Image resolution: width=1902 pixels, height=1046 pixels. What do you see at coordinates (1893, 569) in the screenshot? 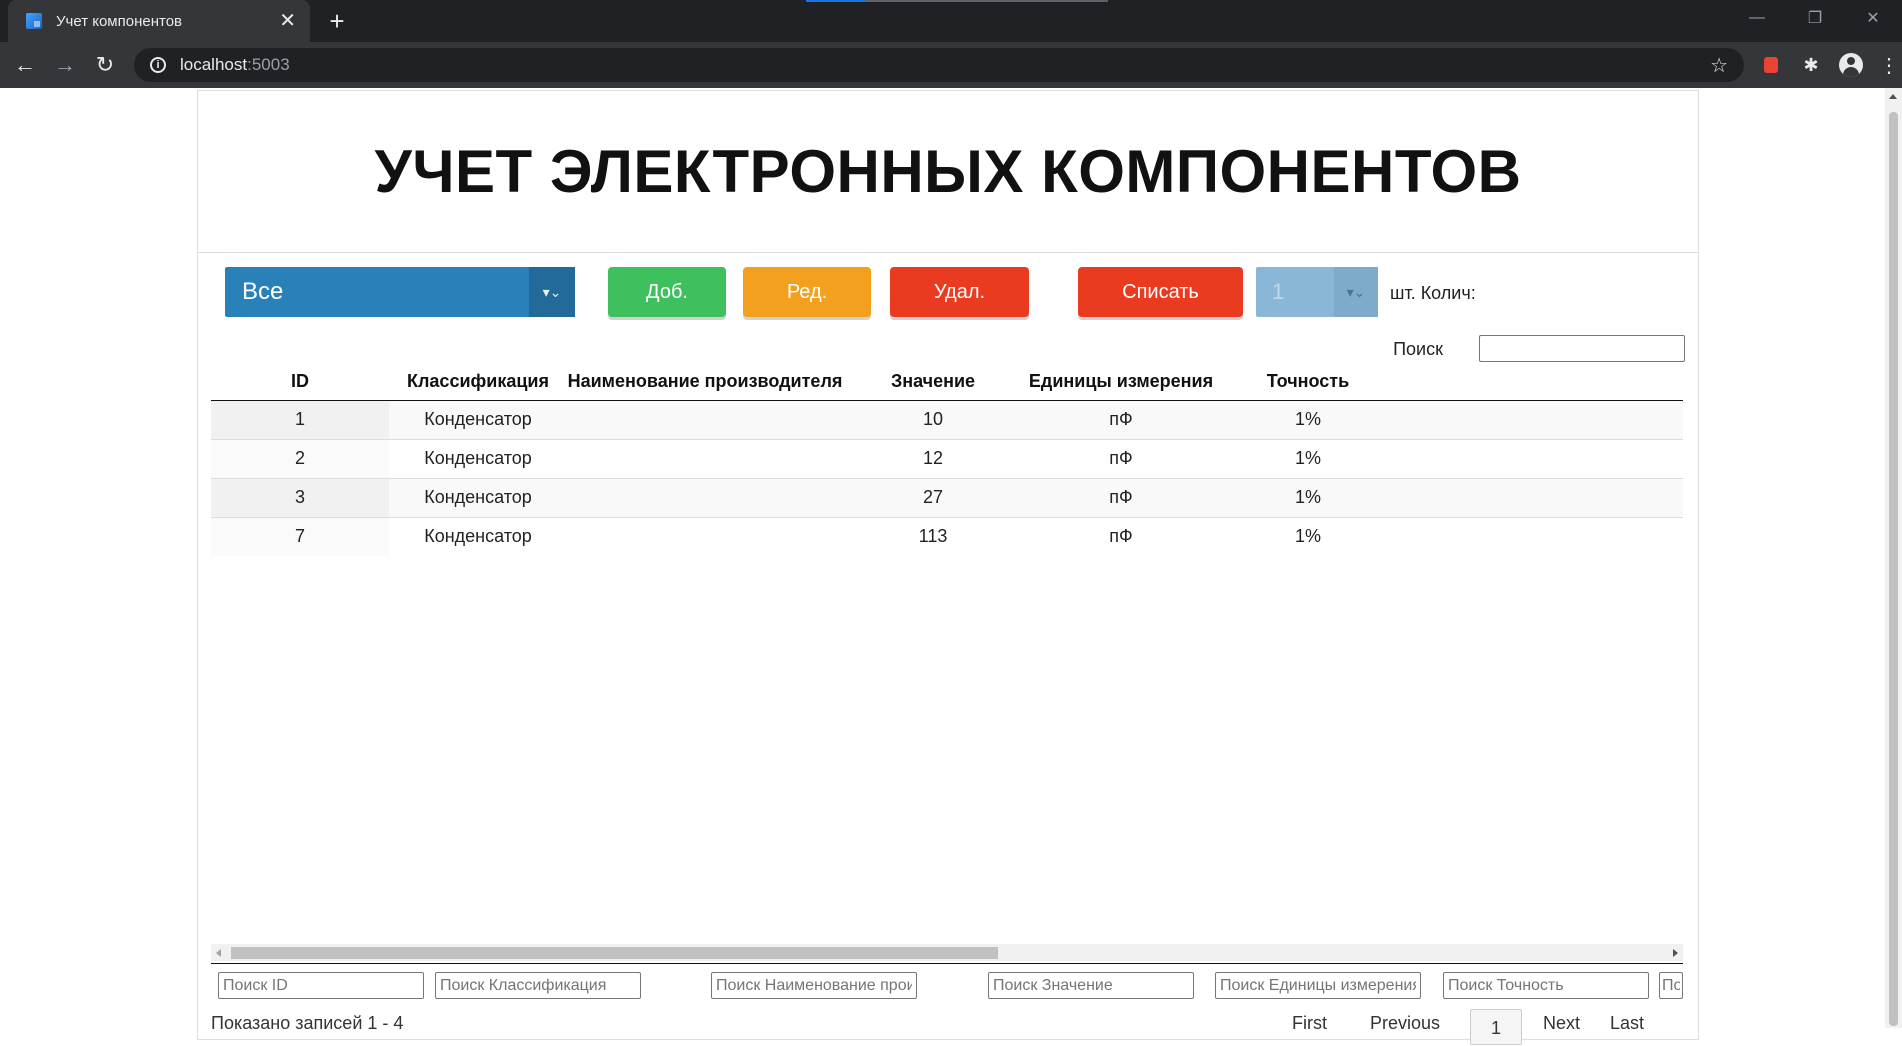
I see `page-scrollbar-thumb` at bounding box center [1893, 569].